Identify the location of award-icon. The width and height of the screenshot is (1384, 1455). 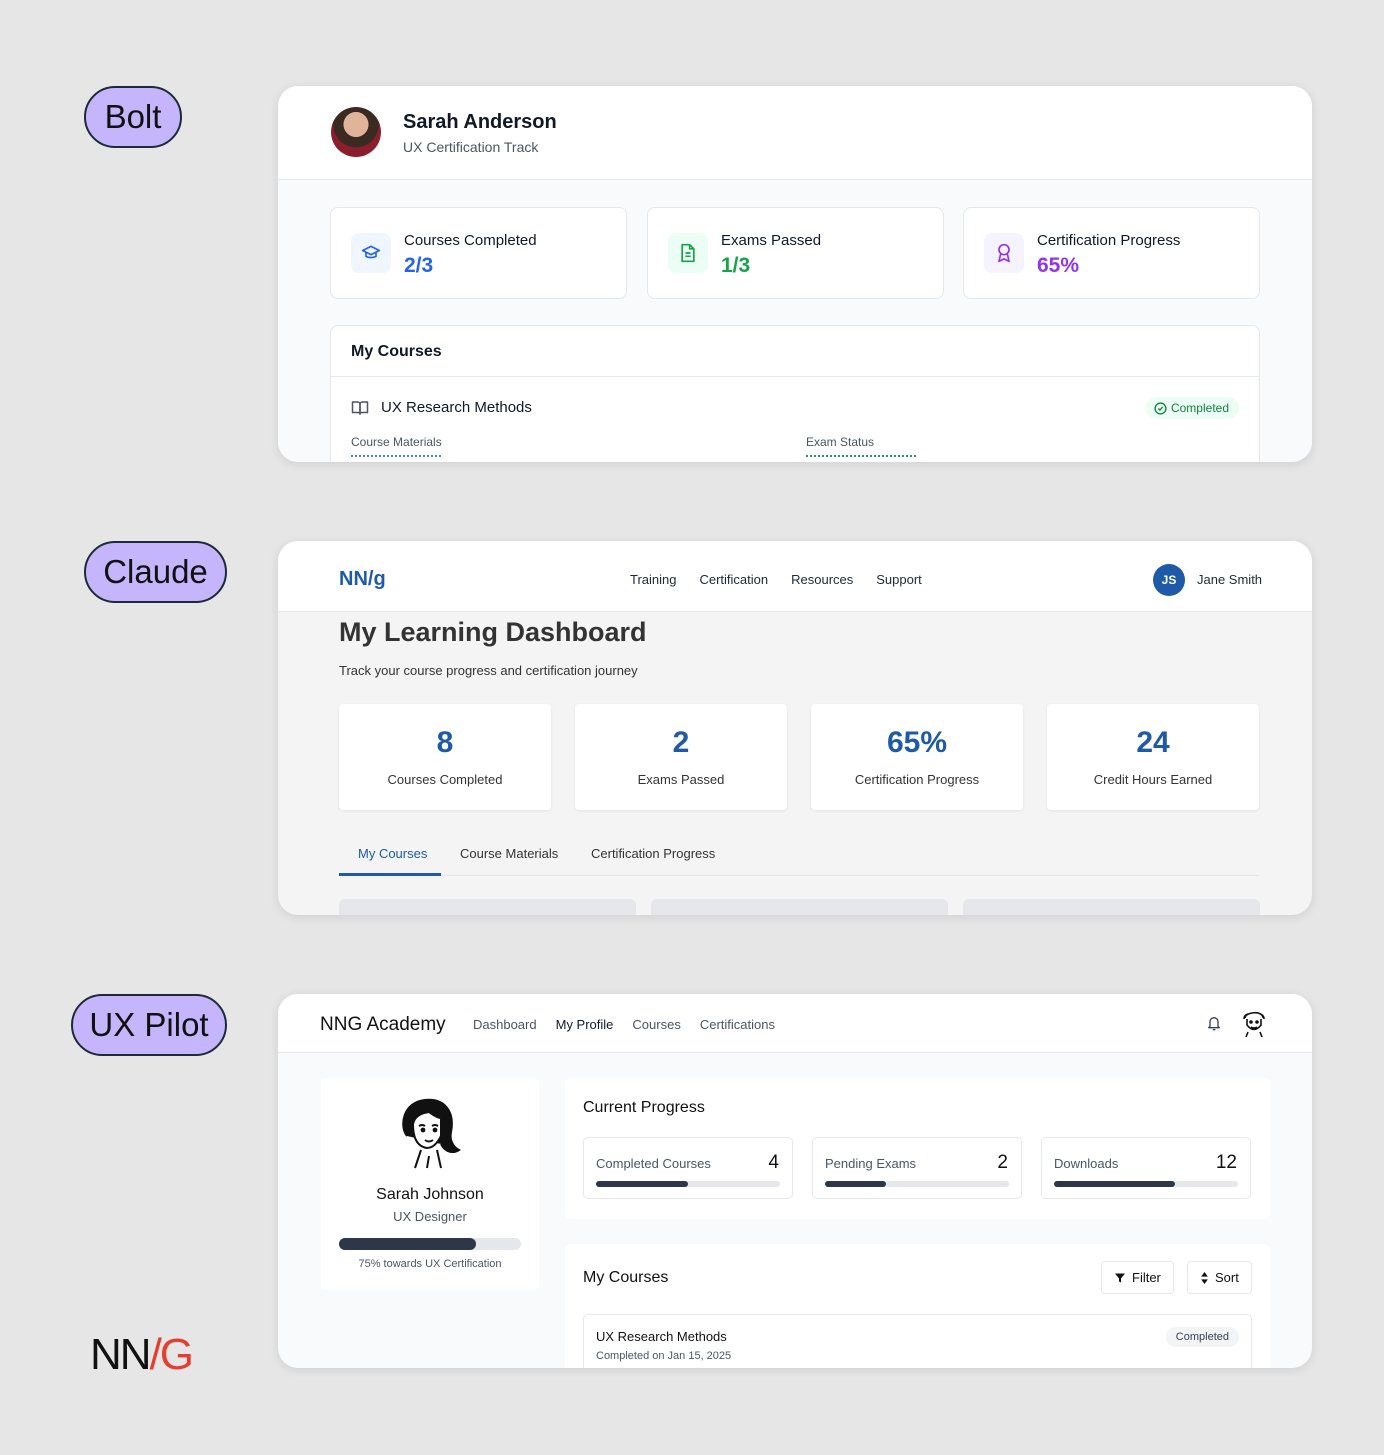
(1004, 253).